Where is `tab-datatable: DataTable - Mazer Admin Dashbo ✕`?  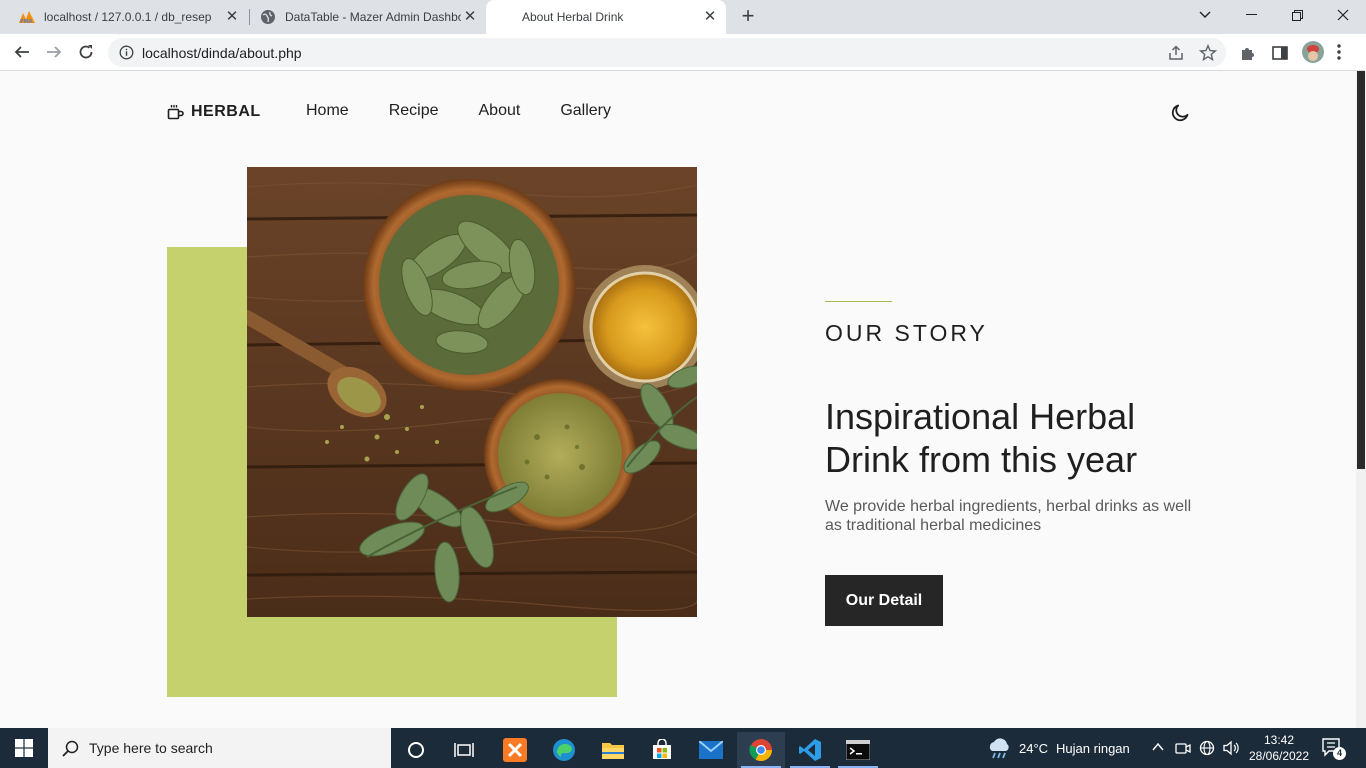 tab-datatable: DataTable - Mazer Admin Dashbo ✕ is located at coordinates (368, 17).